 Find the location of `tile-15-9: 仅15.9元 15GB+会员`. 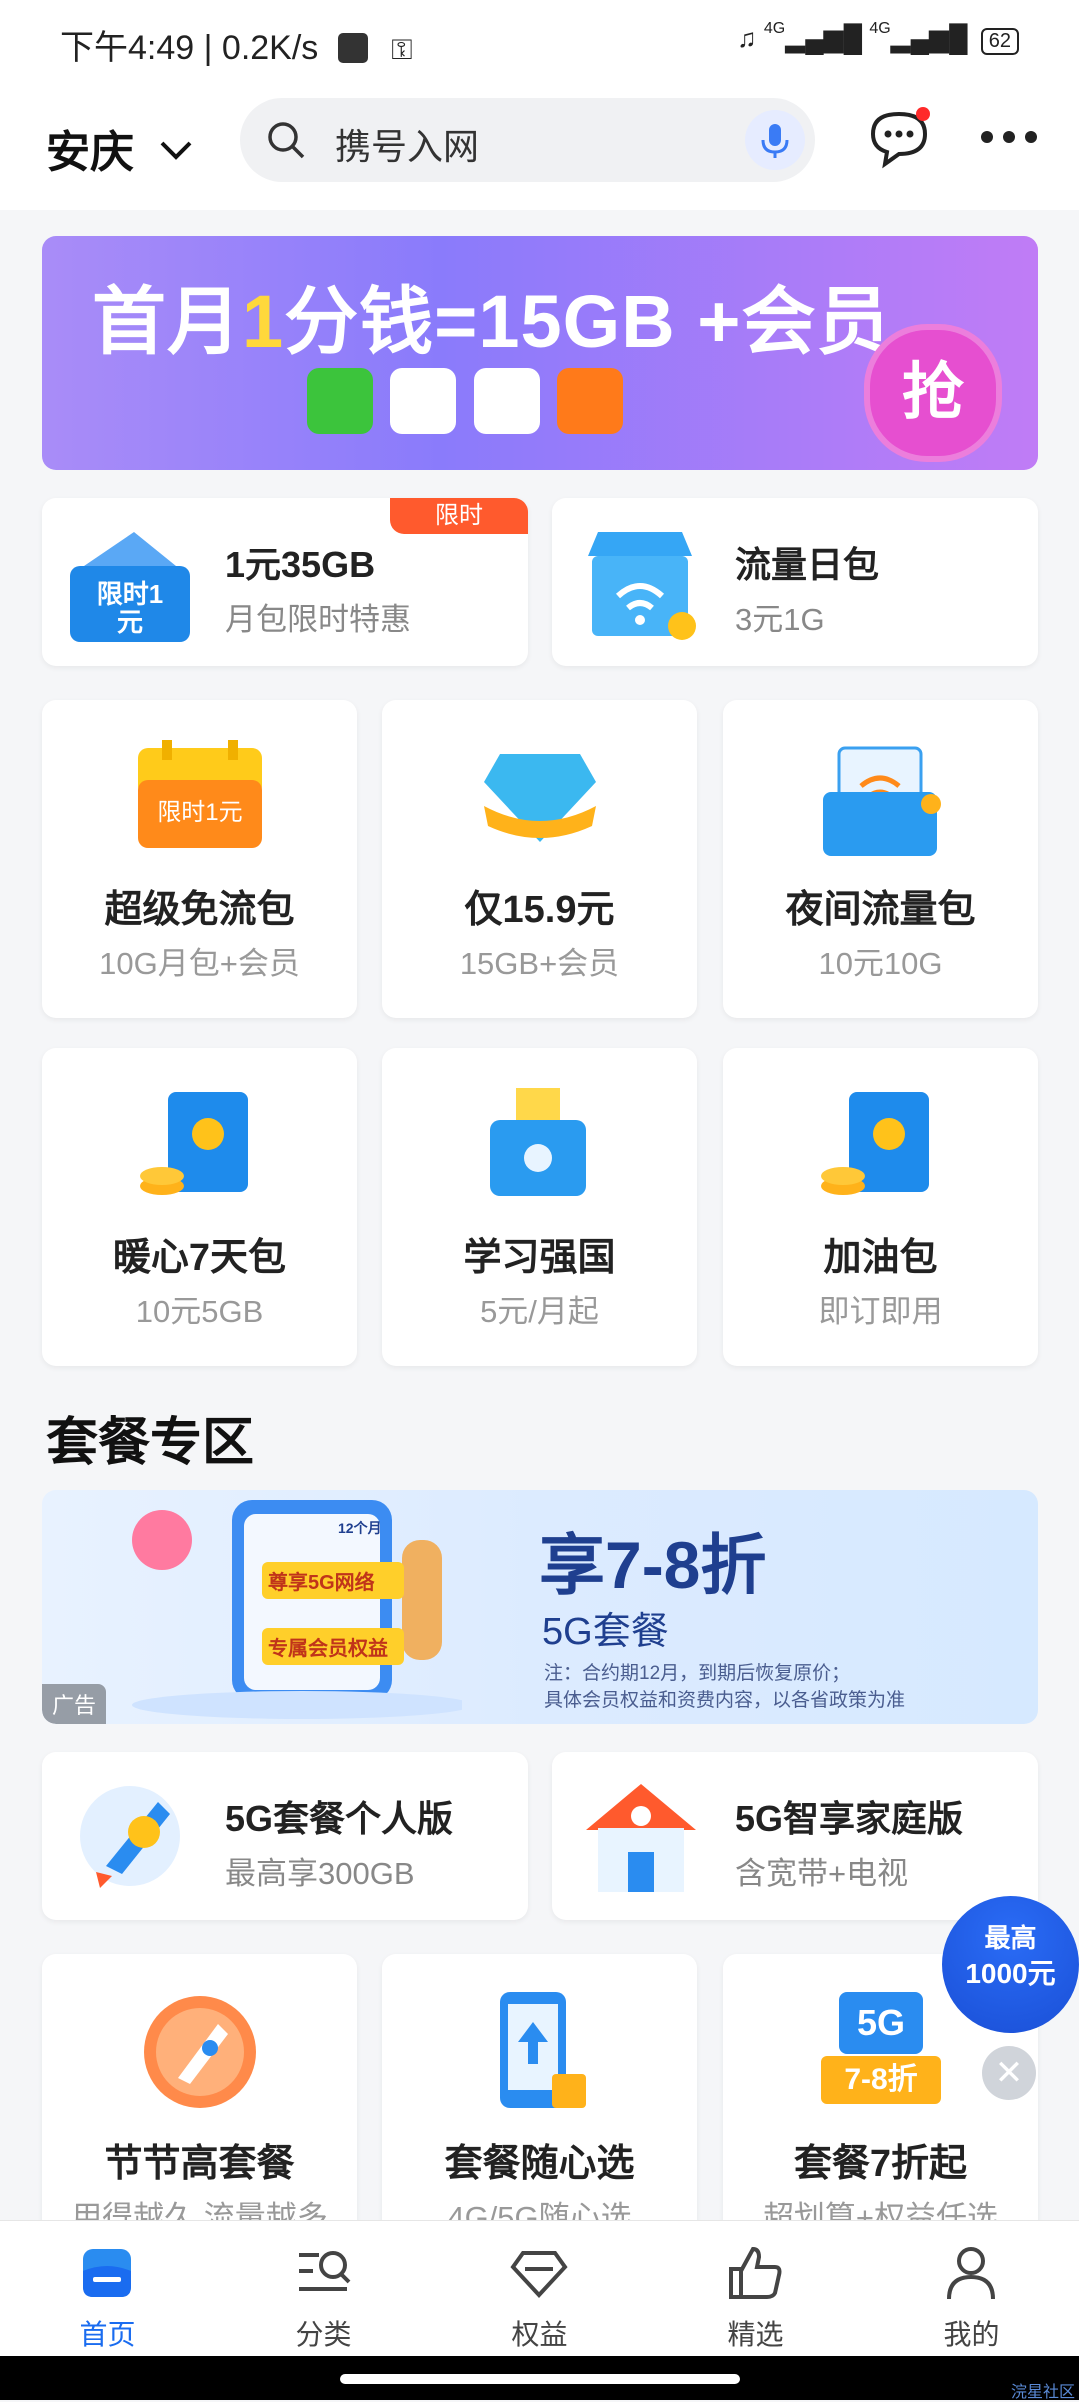

tile-15-9: 仅15.9元 15GB+会员 is located at coordinates (539, 859).